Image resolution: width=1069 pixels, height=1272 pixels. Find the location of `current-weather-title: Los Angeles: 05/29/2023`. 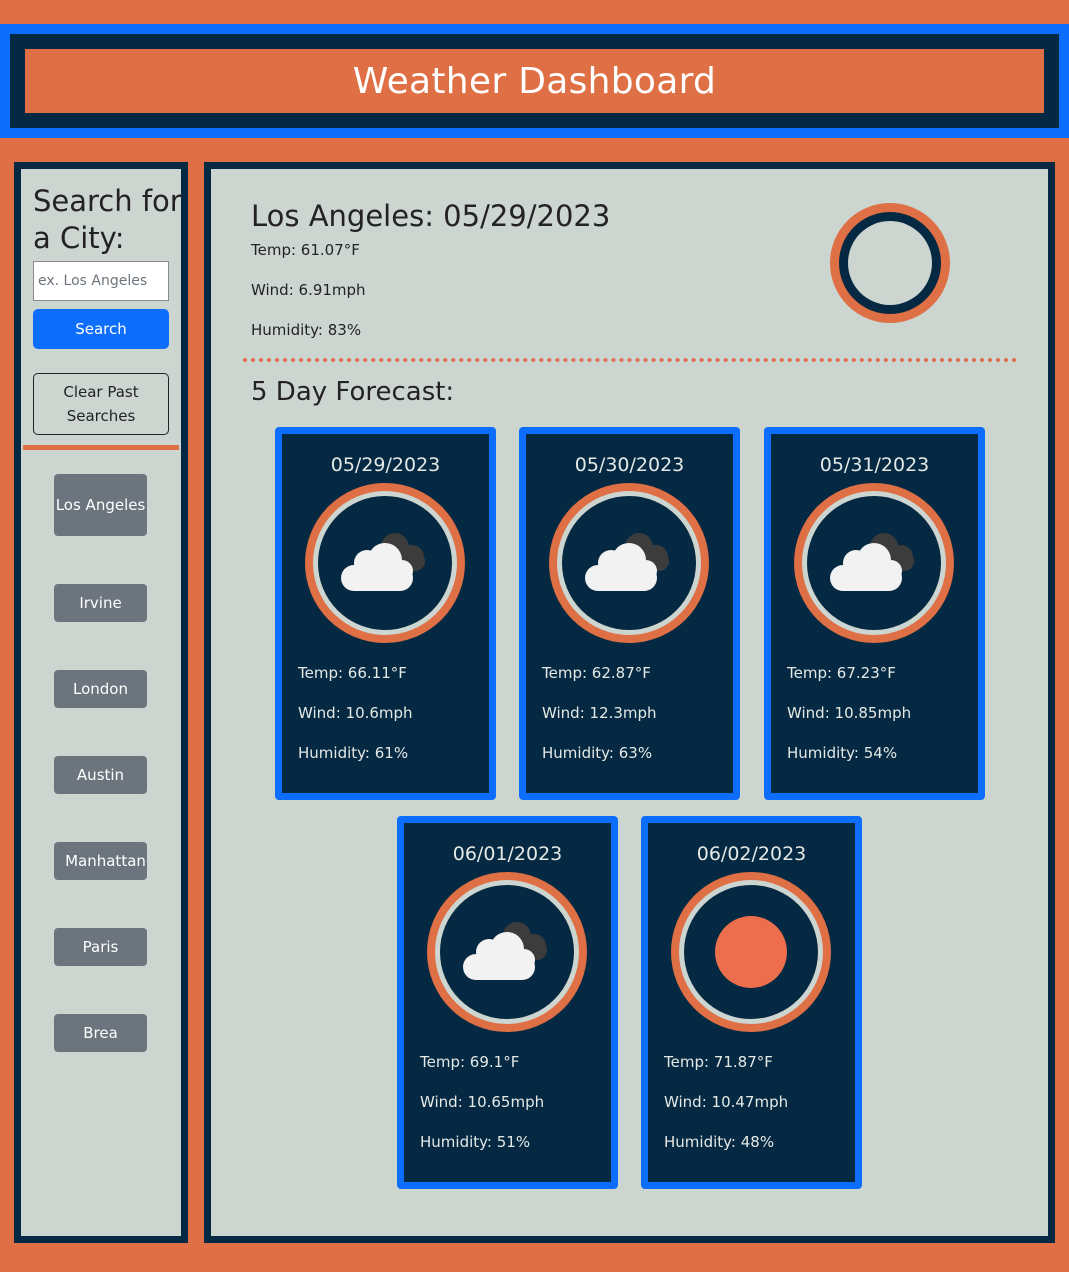

current-weather-title: Los Angeles: 05/29/2023 is located at coordinates (431, 216).